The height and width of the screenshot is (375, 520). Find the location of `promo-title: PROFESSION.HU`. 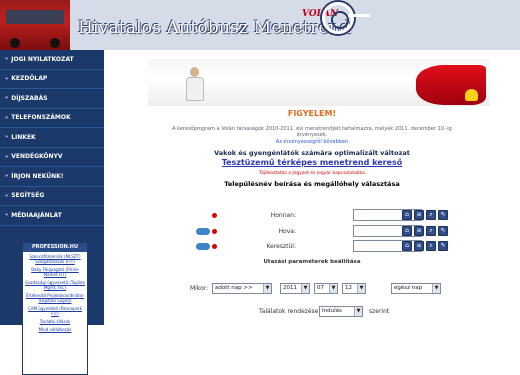

promo-title: PROFESSION.HU is located at coordinates (55, 247).